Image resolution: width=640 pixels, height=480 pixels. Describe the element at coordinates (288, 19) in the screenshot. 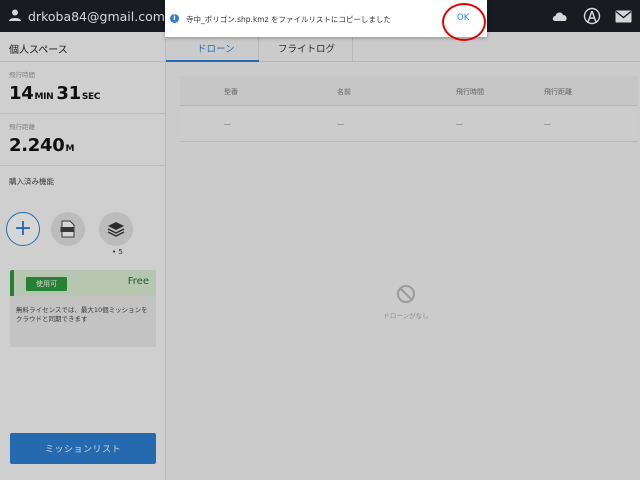

I see `toast-message: 寺中_ポリゴン.shp.kmz をファイルリストにコピーしました` at that location.